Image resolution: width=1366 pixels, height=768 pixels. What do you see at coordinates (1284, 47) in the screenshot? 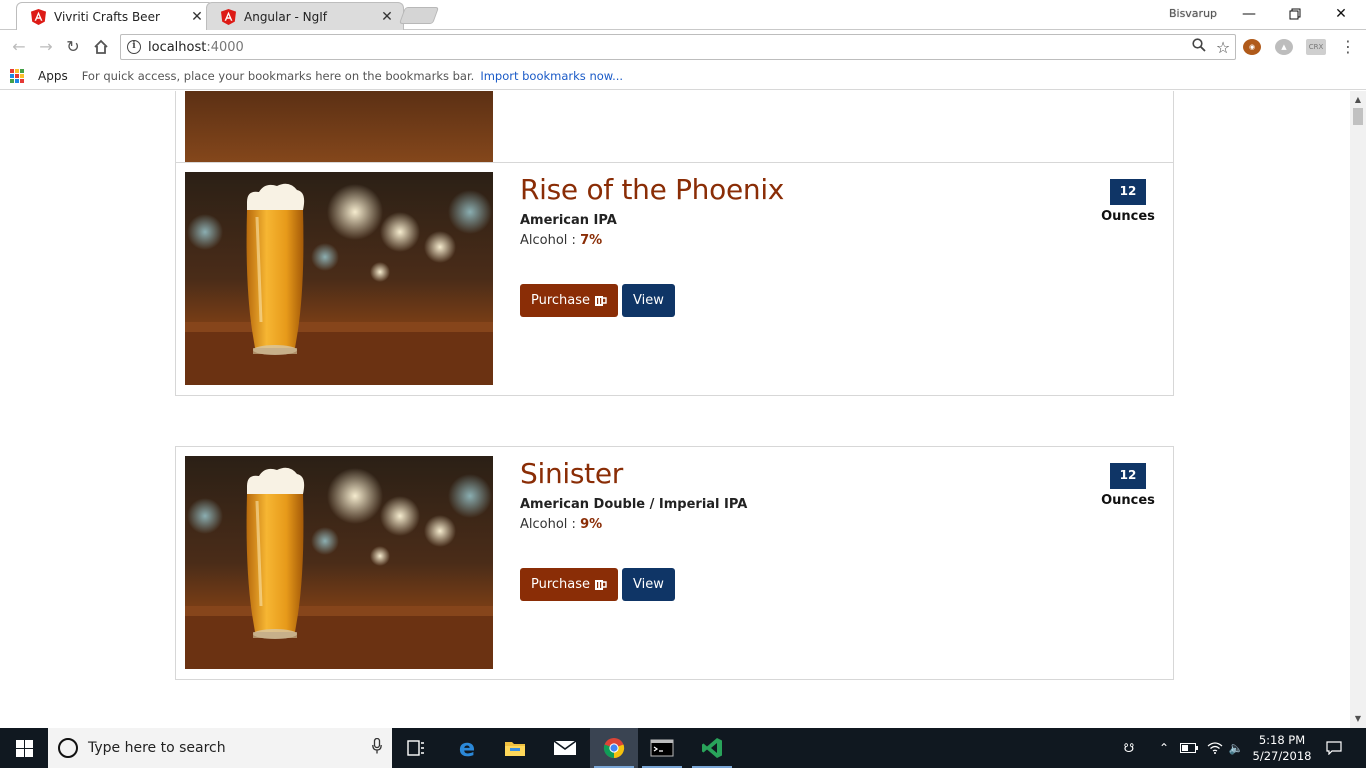
I see `drive-extension-icon: ▲` at bounding box center [1284, 47].